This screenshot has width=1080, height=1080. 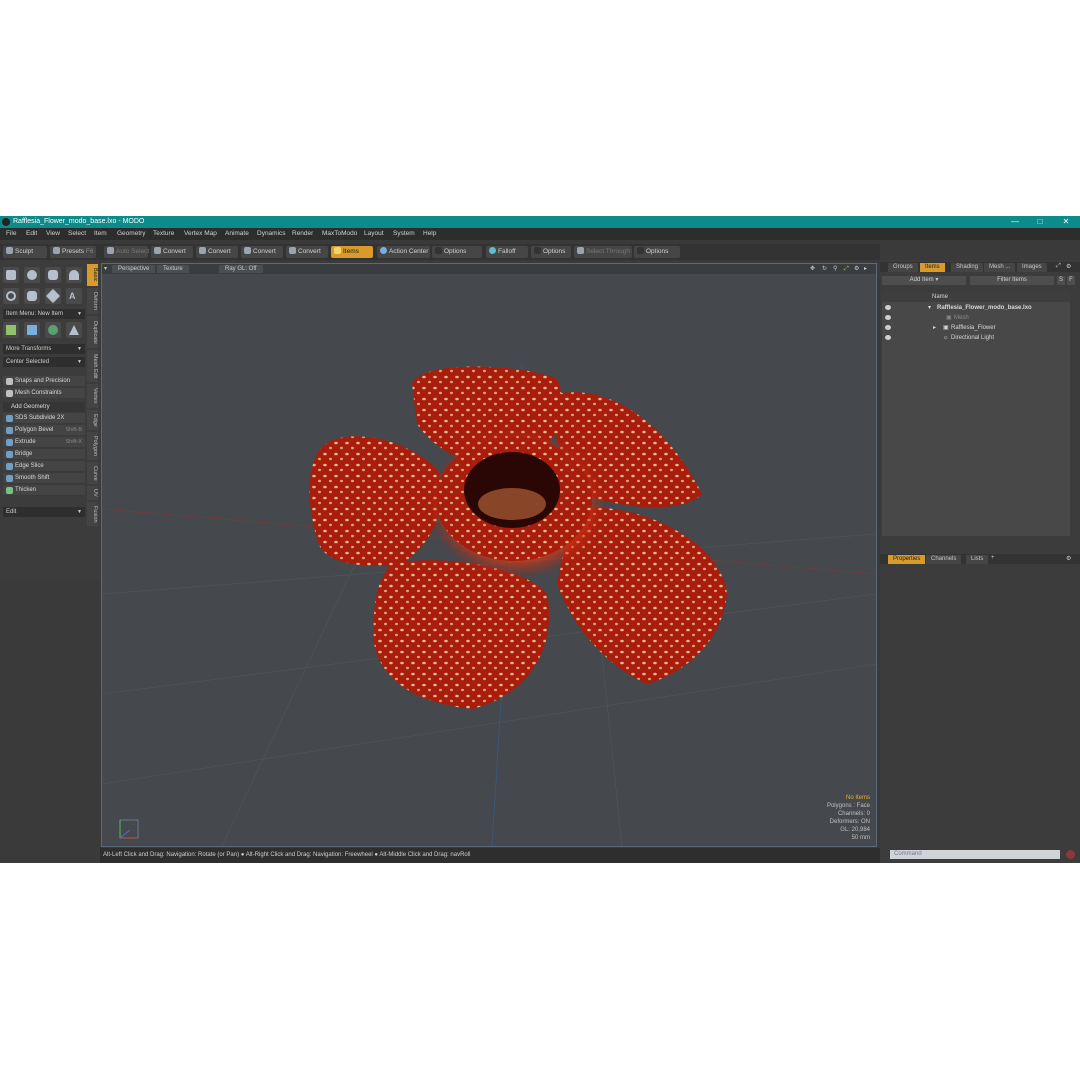 I want to click on tab-uv: UV, so click(x=92, y=493).